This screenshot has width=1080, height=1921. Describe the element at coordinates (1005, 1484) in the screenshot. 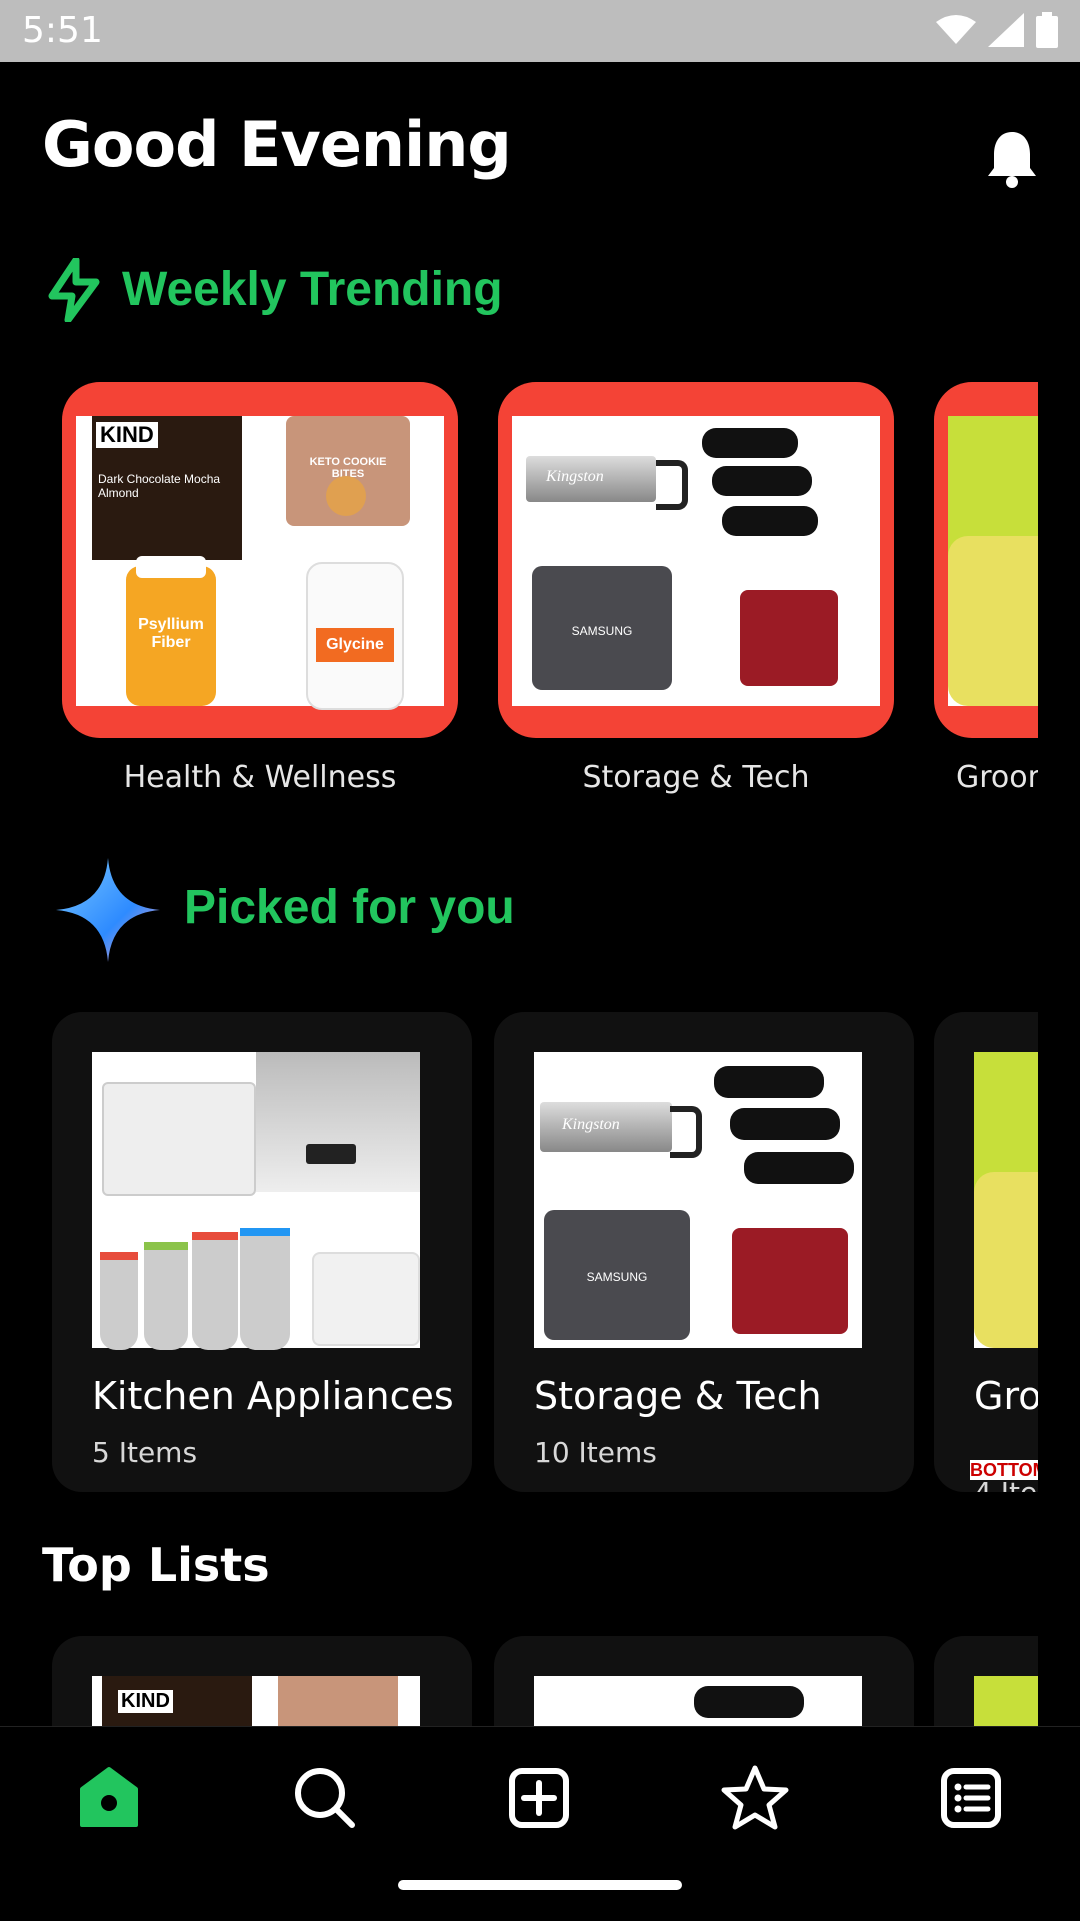

I see `pick-card-count: 4 Ite` at that location.